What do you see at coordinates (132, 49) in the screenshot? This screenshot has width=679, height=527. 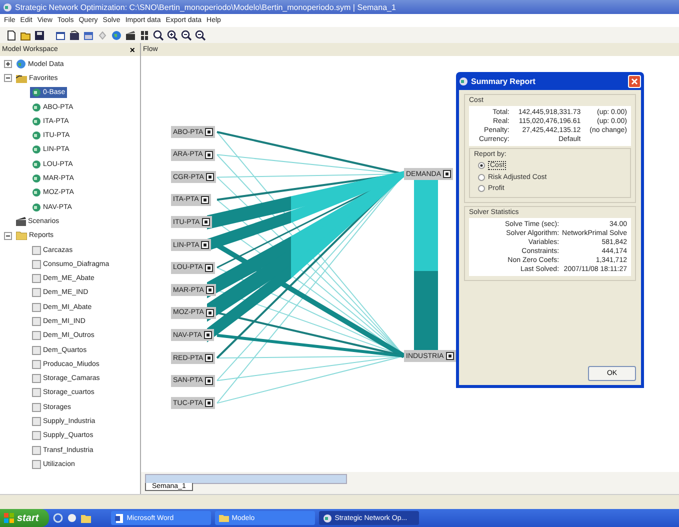 I see `close-button: ×` at bounding box center [132, 49].